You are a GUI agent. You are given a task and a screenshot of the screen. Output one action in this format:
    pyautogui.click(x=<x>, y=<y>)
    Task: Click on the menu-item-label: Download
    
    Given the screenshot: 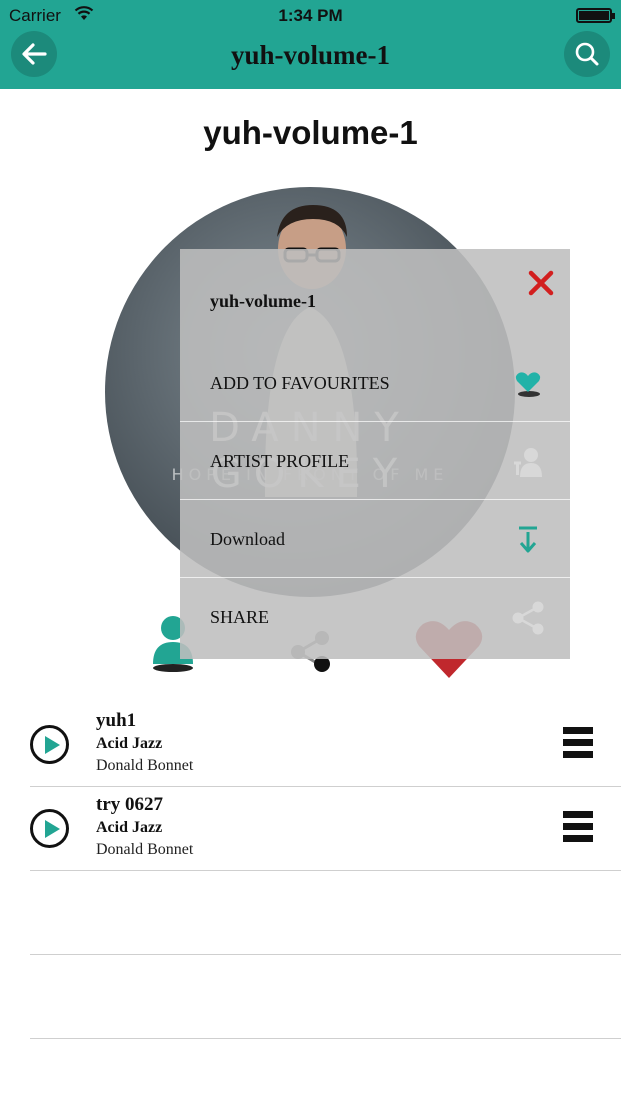 What is the action you would take?
    pyautogui.click(x=247, y=539)
    